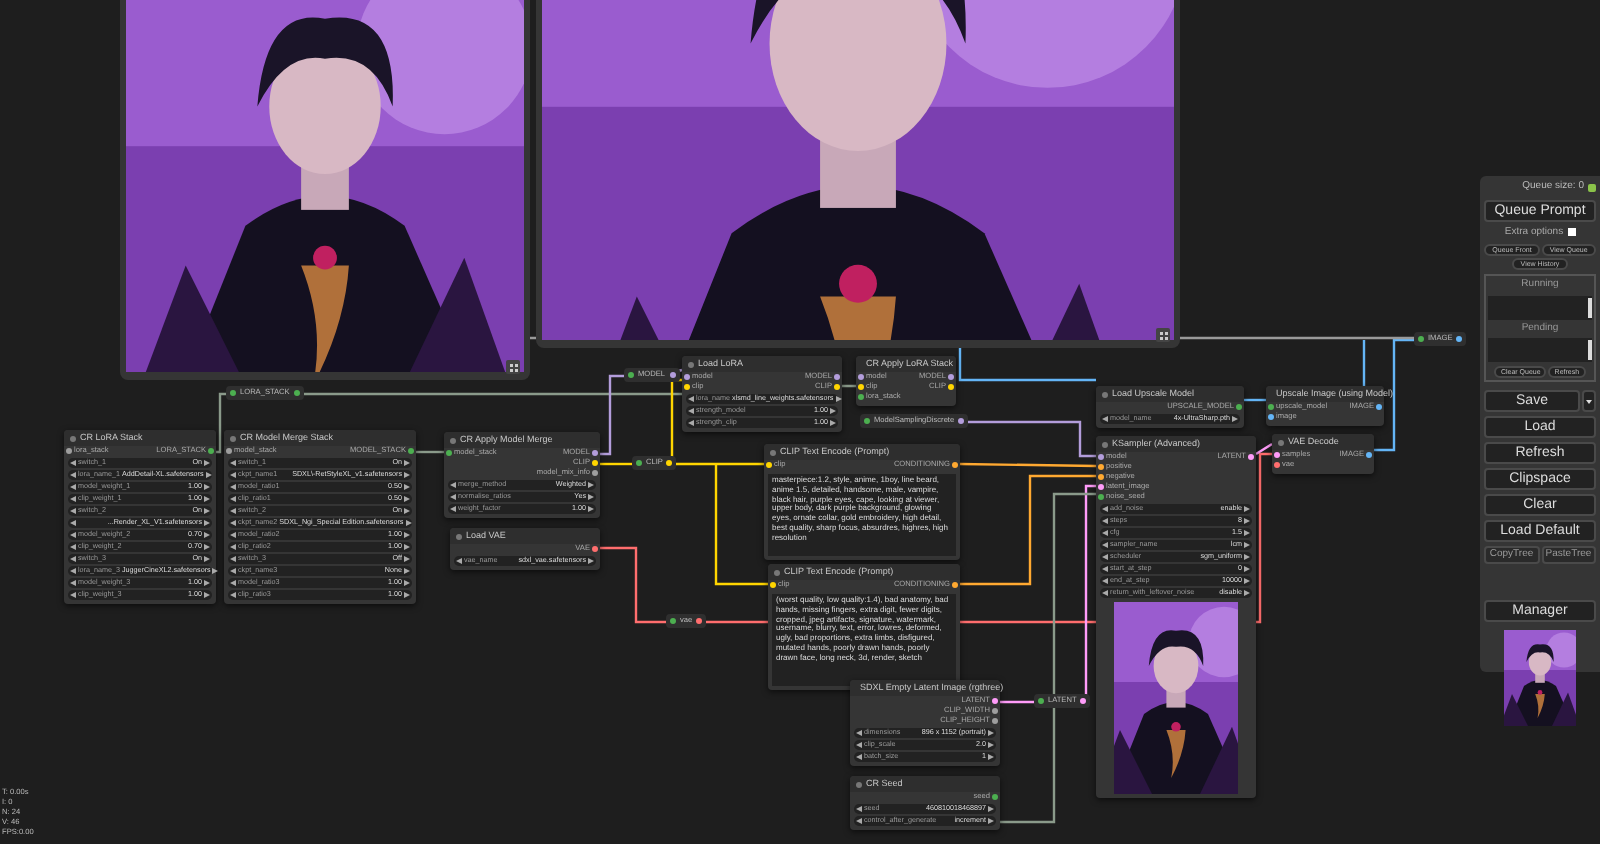 The image size is (1600, 844). What do you see at coordinates (1571, 232) in the screenshot?
I see `checkbox` at bounding box center [1571, 232].